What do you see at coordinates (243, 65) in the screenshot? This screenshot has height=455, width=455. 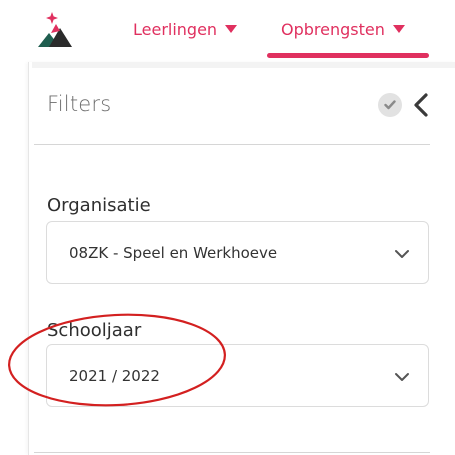 I see `panel-top-edge` at bounding box center [243, 65].